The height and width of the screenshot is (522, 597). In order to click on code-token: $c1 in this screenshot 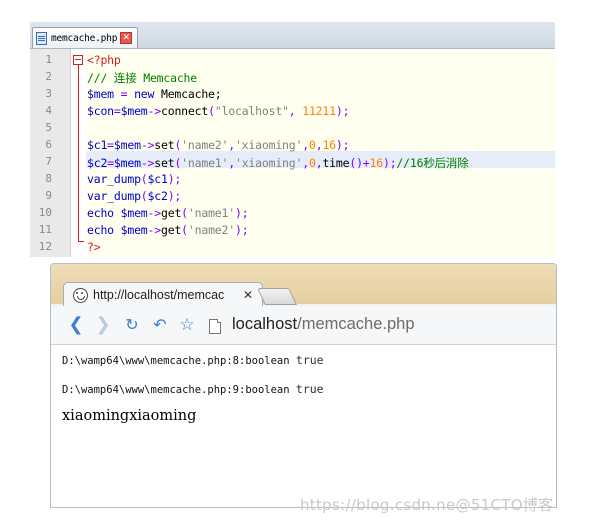, I will do `click(97, 145)`.